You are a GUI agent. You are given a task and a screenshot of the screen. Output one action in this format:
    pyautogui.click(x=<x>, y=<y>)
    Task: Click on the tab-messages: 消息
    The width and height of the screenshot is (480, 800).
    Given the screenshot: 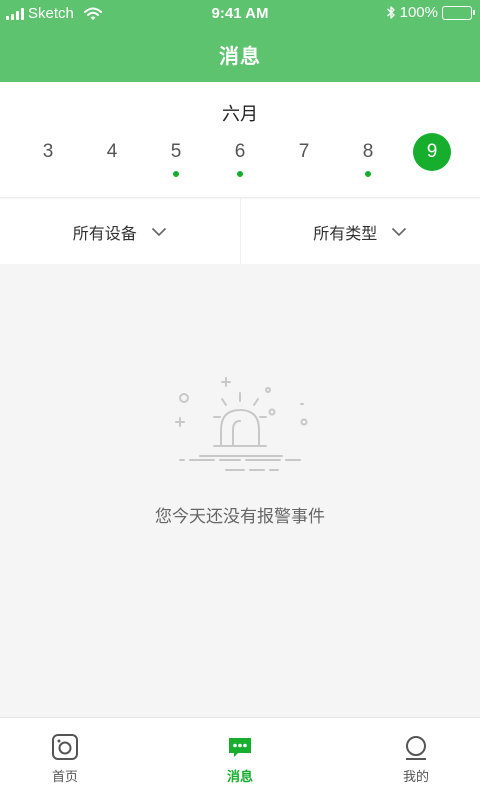 What is the action you would take?
    pyautogui.click(x=240, y=758)
    